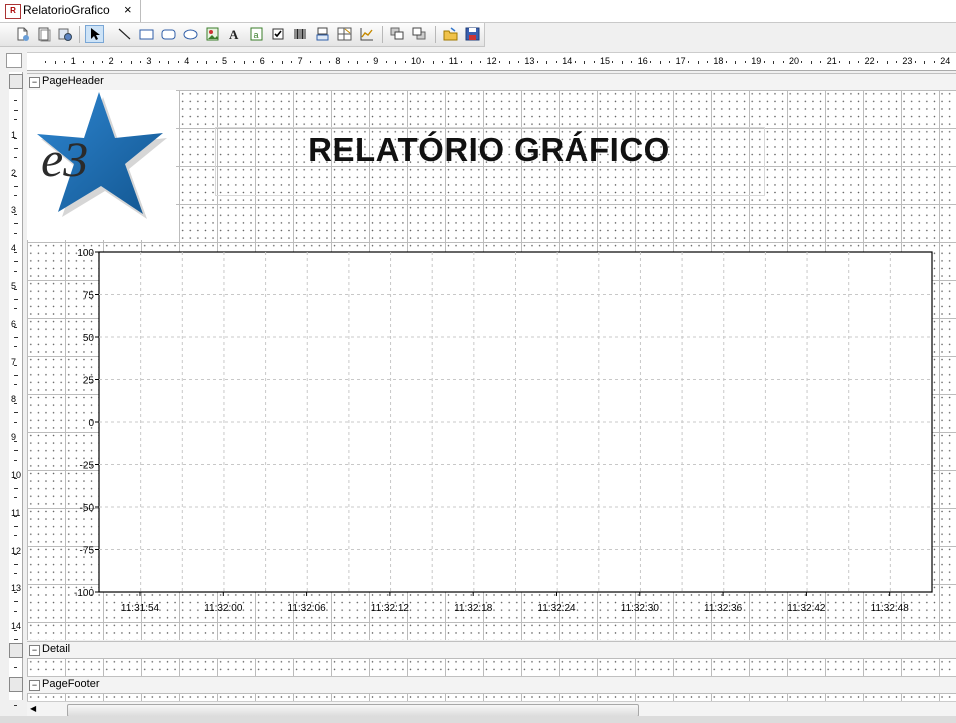 This screenshot has height=723, width=956. Describe the element at coordinates (338, 61) in the screenshot. I see `horizontal-ruler-number: 8` at that location.